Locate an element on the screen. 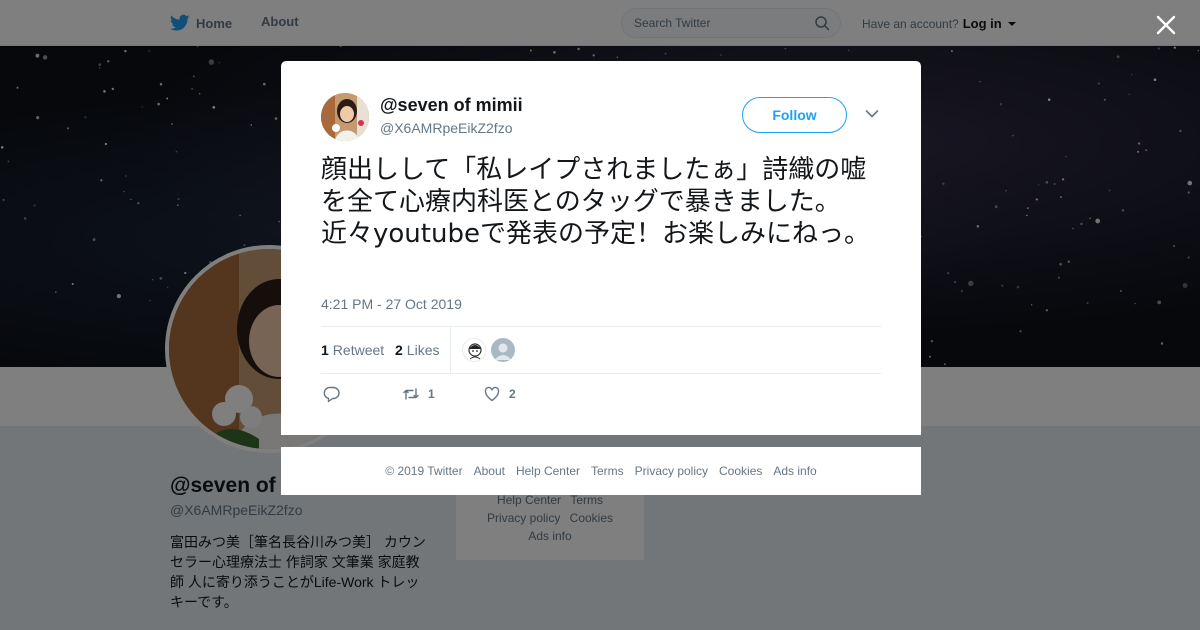 The image size is (1200, 630). likes-stat: 2 Likes is located at coordinates (417, 350).